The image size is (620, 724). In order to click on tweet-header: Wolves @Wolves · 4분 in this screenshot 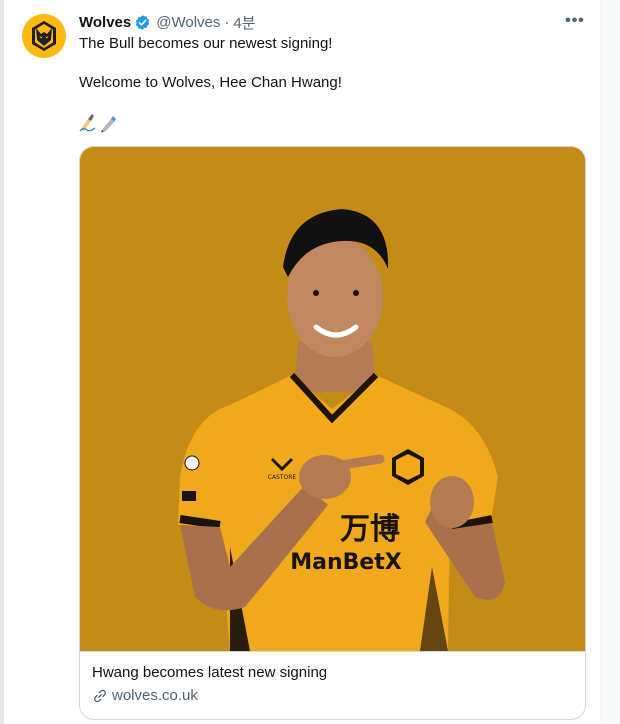, I will do `click(167, 22)`.